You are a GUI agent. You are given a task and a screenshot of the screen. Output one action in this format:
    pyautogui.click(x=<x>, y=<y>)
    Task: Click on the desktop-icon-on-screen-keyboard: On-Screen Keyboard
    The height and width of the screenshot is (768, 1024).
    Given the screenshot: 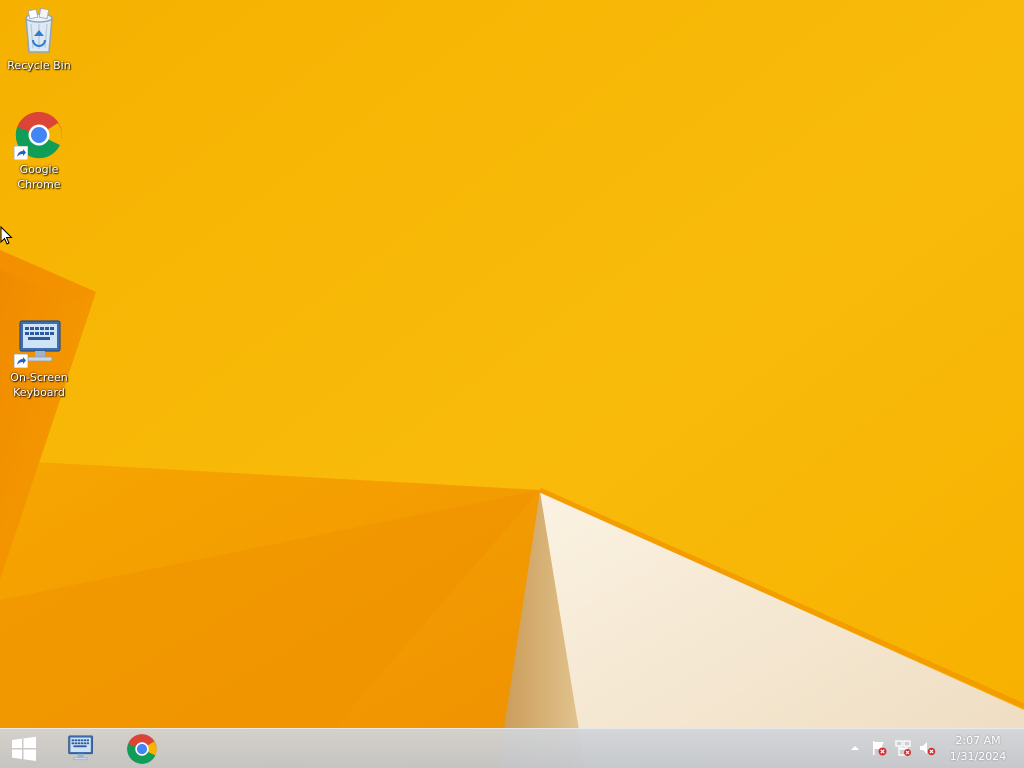 What is the action you would take?
    pyautogui.click(x=39, y=359)
    